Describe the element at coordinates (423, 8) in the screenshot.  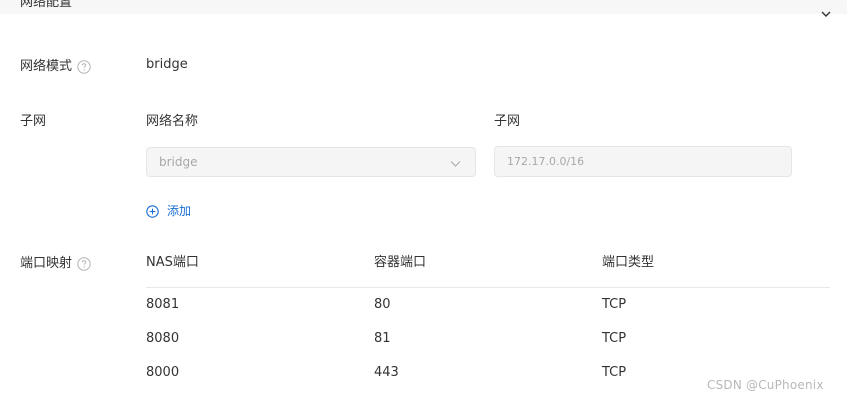
I see `section-header: 网络配置` at that location.